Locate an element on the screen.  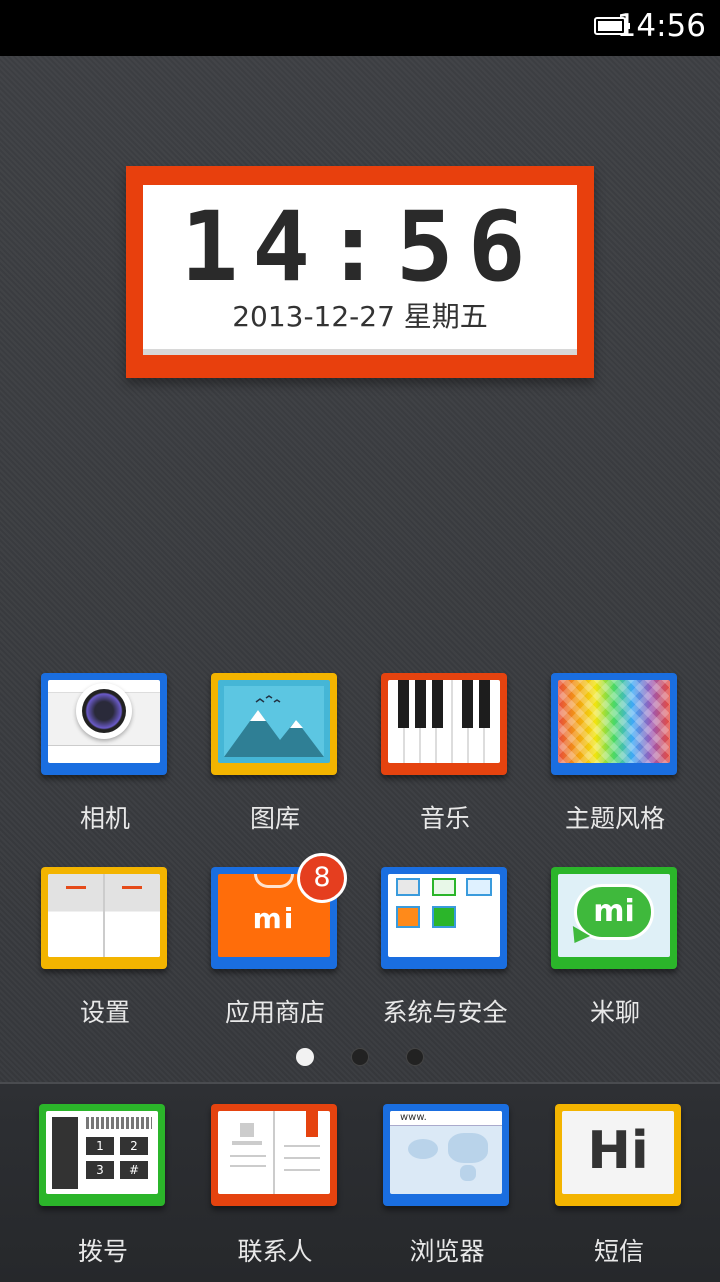
clock-widget: 14:56 2013-12-27 星期五 is located at coordinates (360, 272).